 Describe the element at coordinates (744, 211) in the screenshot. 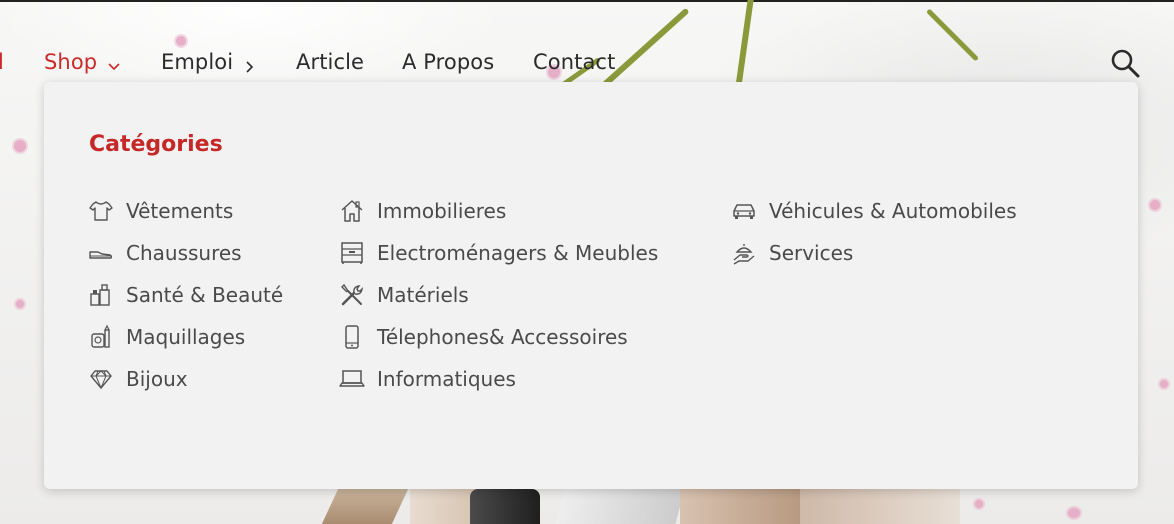

I see `car-icon` at that location.